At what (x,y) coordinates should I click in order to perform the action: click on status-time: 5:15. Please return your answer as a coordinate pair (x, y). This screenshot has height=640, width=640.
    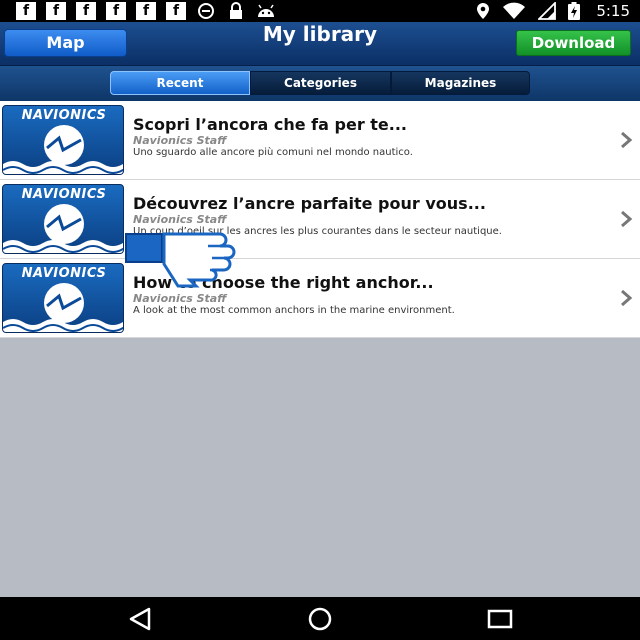
    Looking at the image, I should click on (613, 11).